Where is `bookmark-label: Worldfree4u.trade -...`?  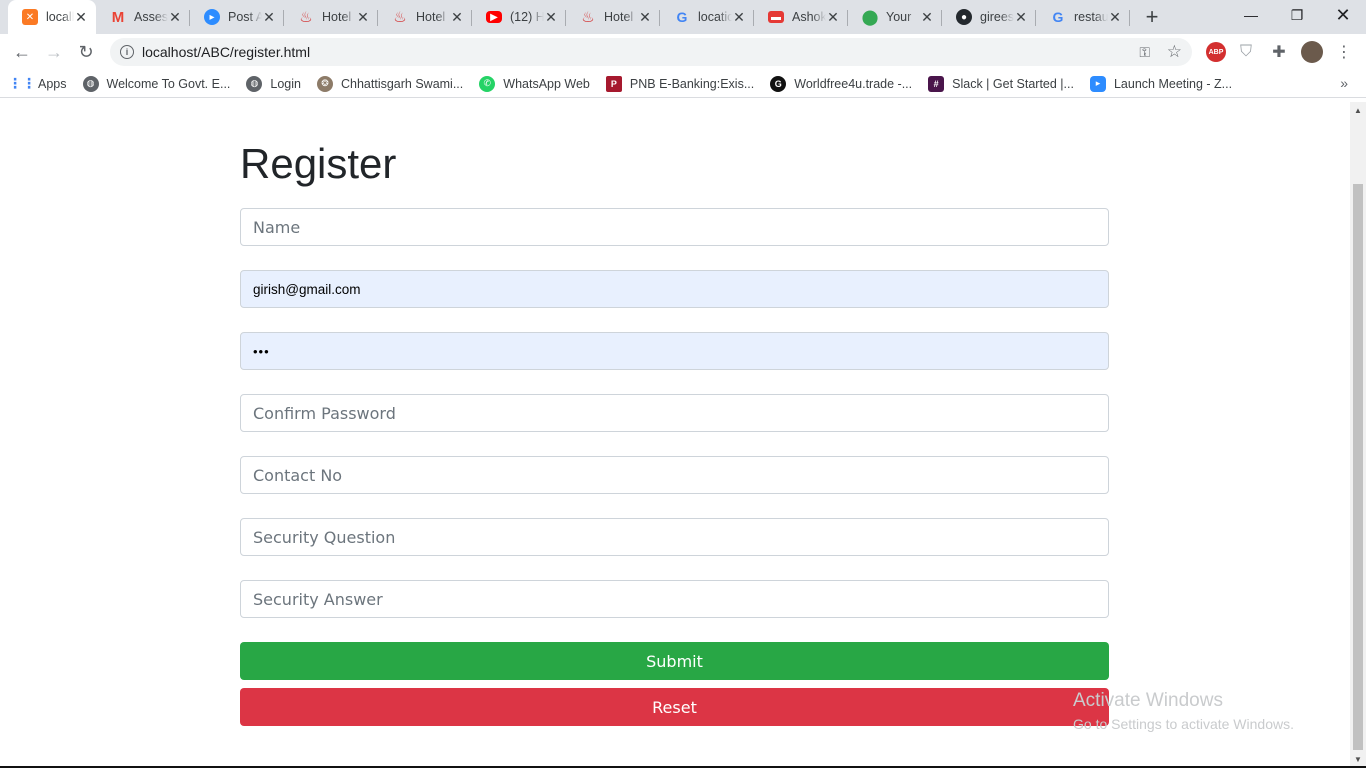
bookmark-label: Worldfree4u.trade -... is located at coordinates (853, 83).